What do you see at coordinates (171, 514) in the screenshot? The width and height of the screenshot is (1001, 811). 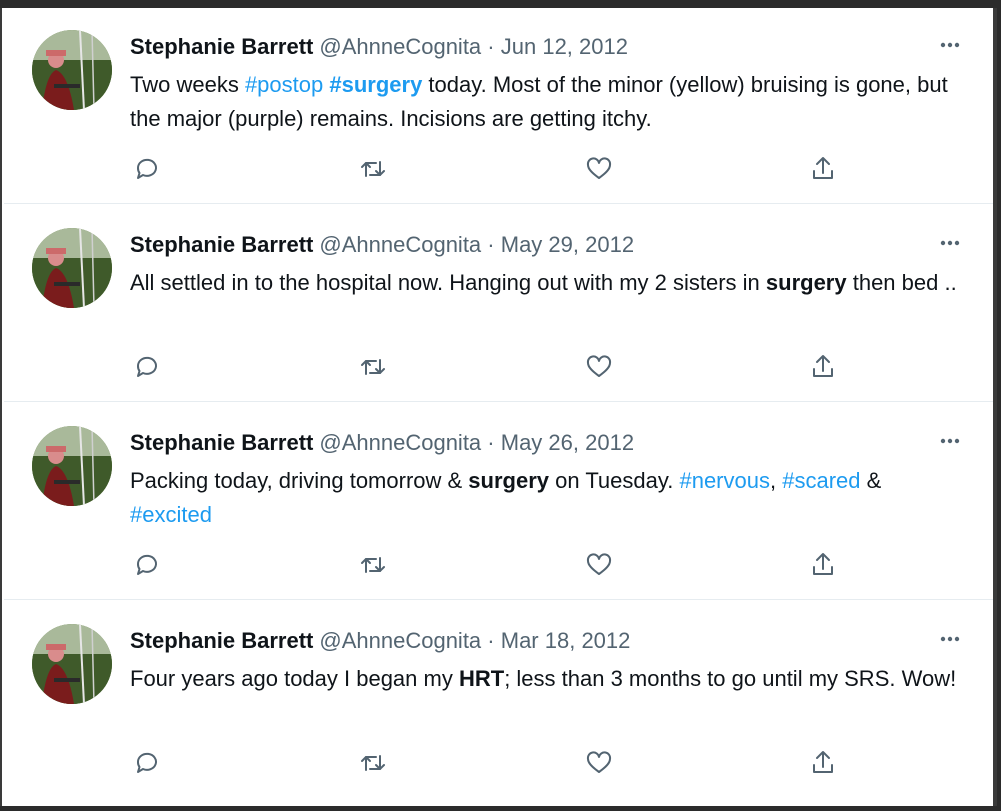 I see `hashtag-link: #excited` at bounding box center [171, 514].